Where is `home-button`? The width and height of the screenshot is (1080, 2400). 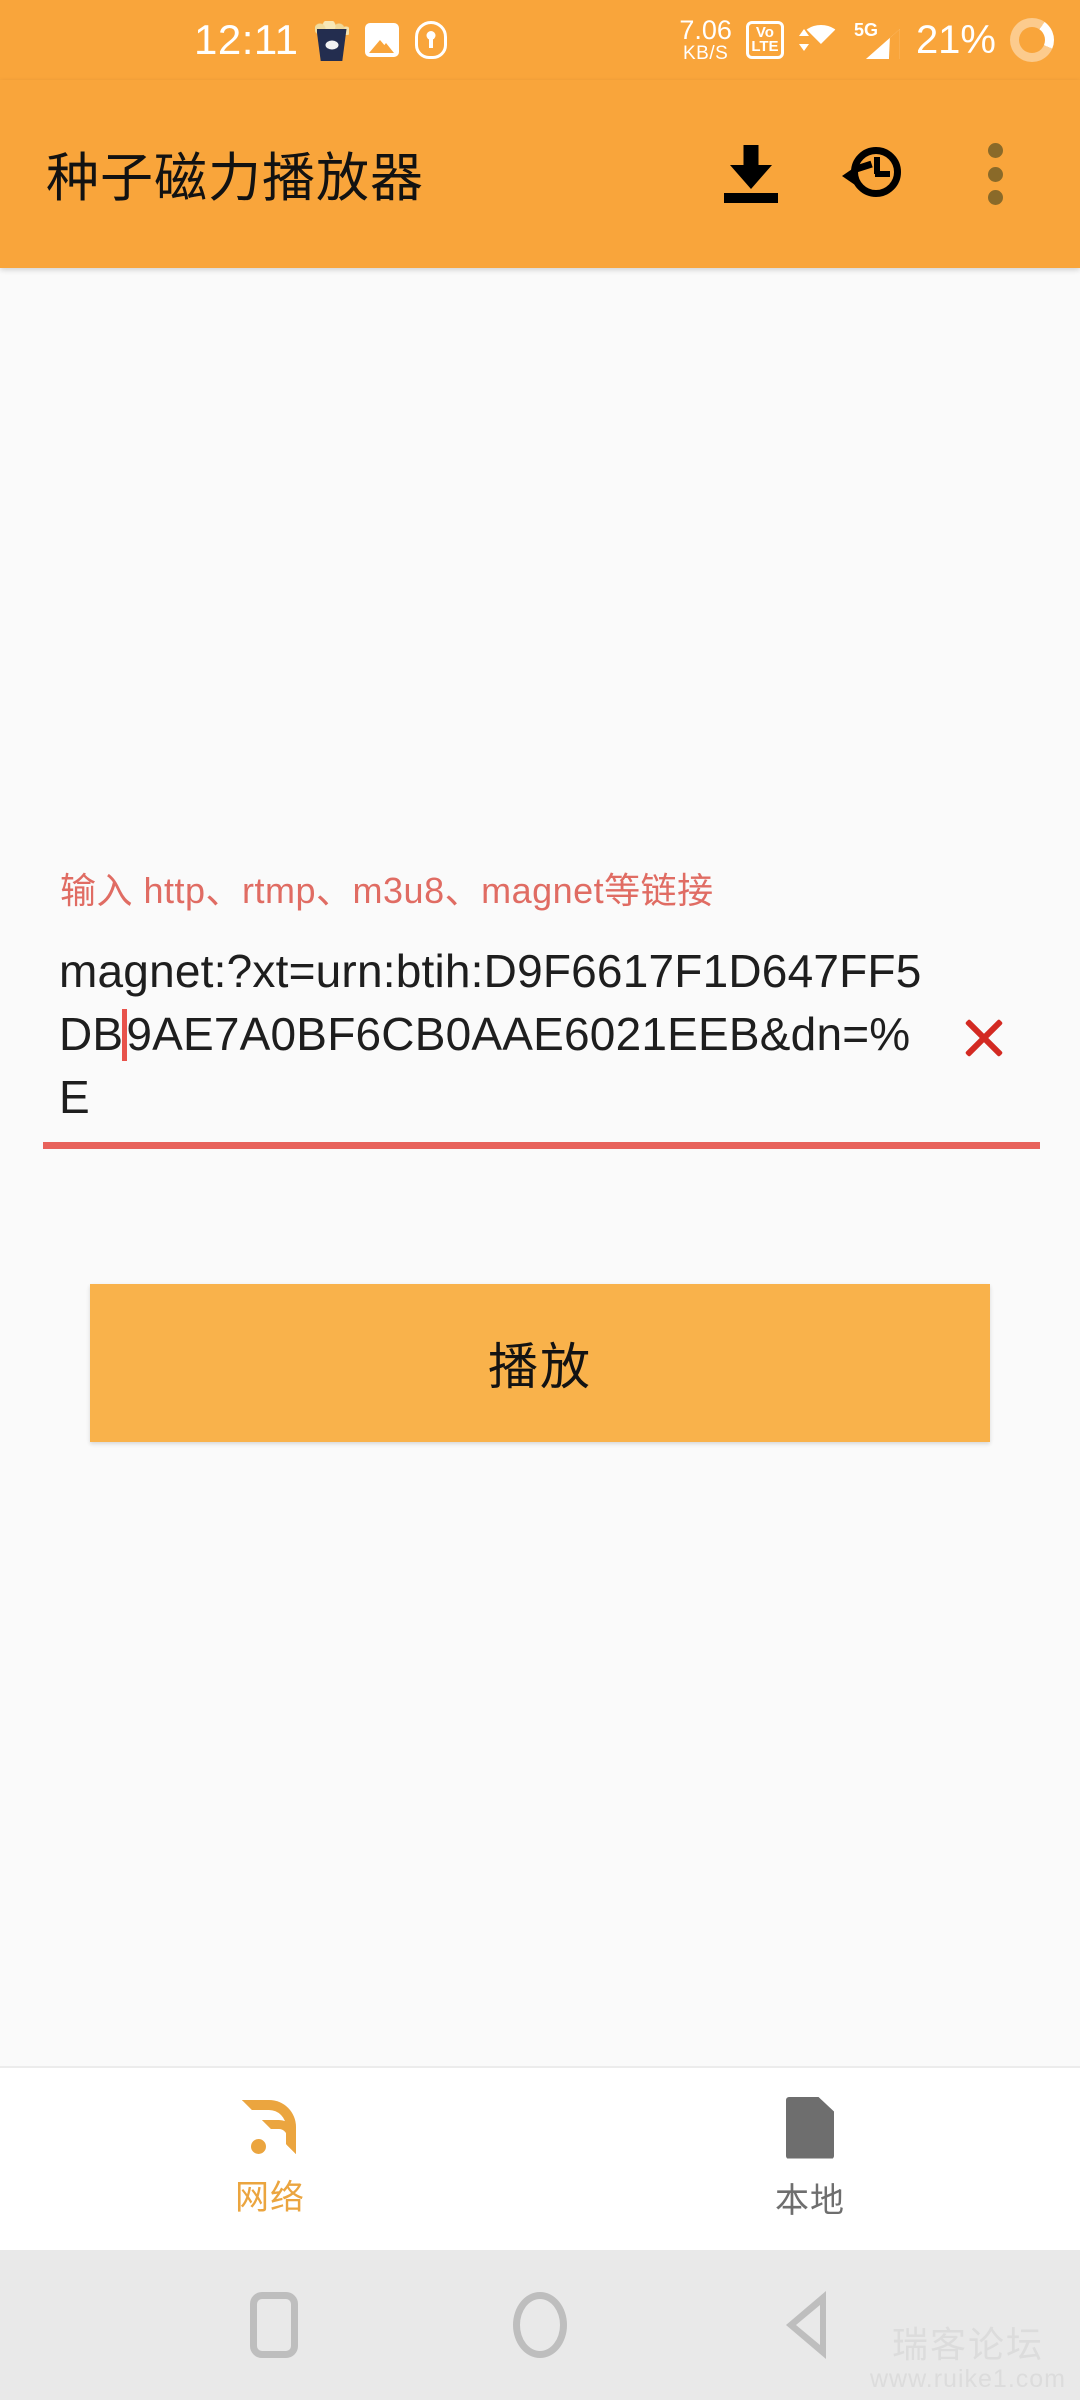
home-button is located at coordinates (540, 2325).